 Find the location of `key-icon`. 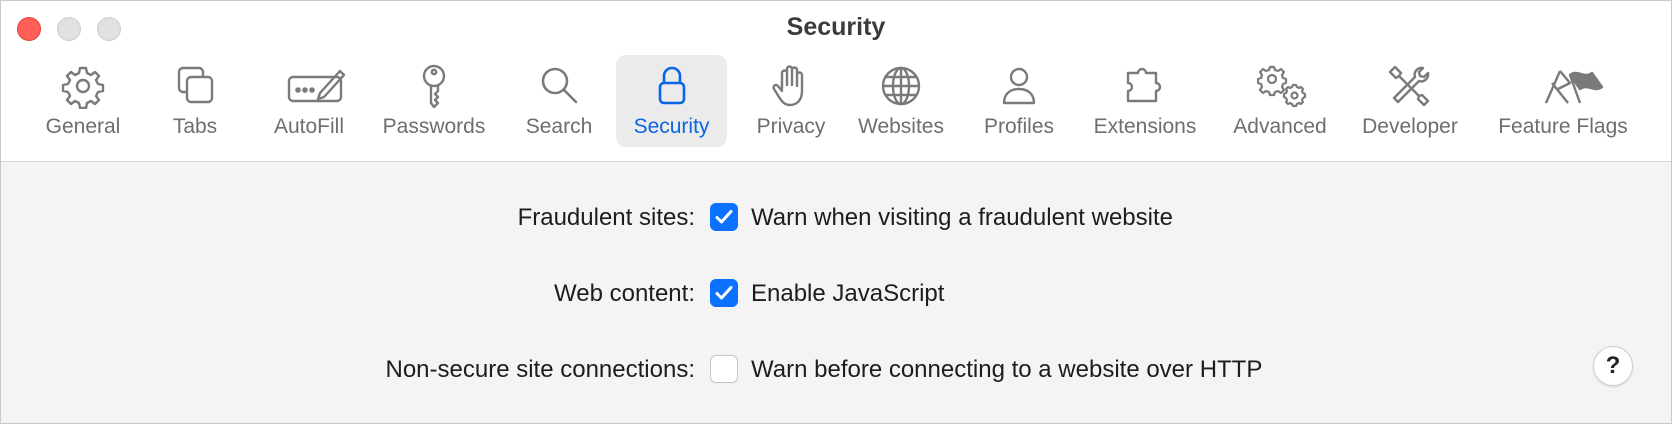

key-icon is located at coordinates (434, 86).